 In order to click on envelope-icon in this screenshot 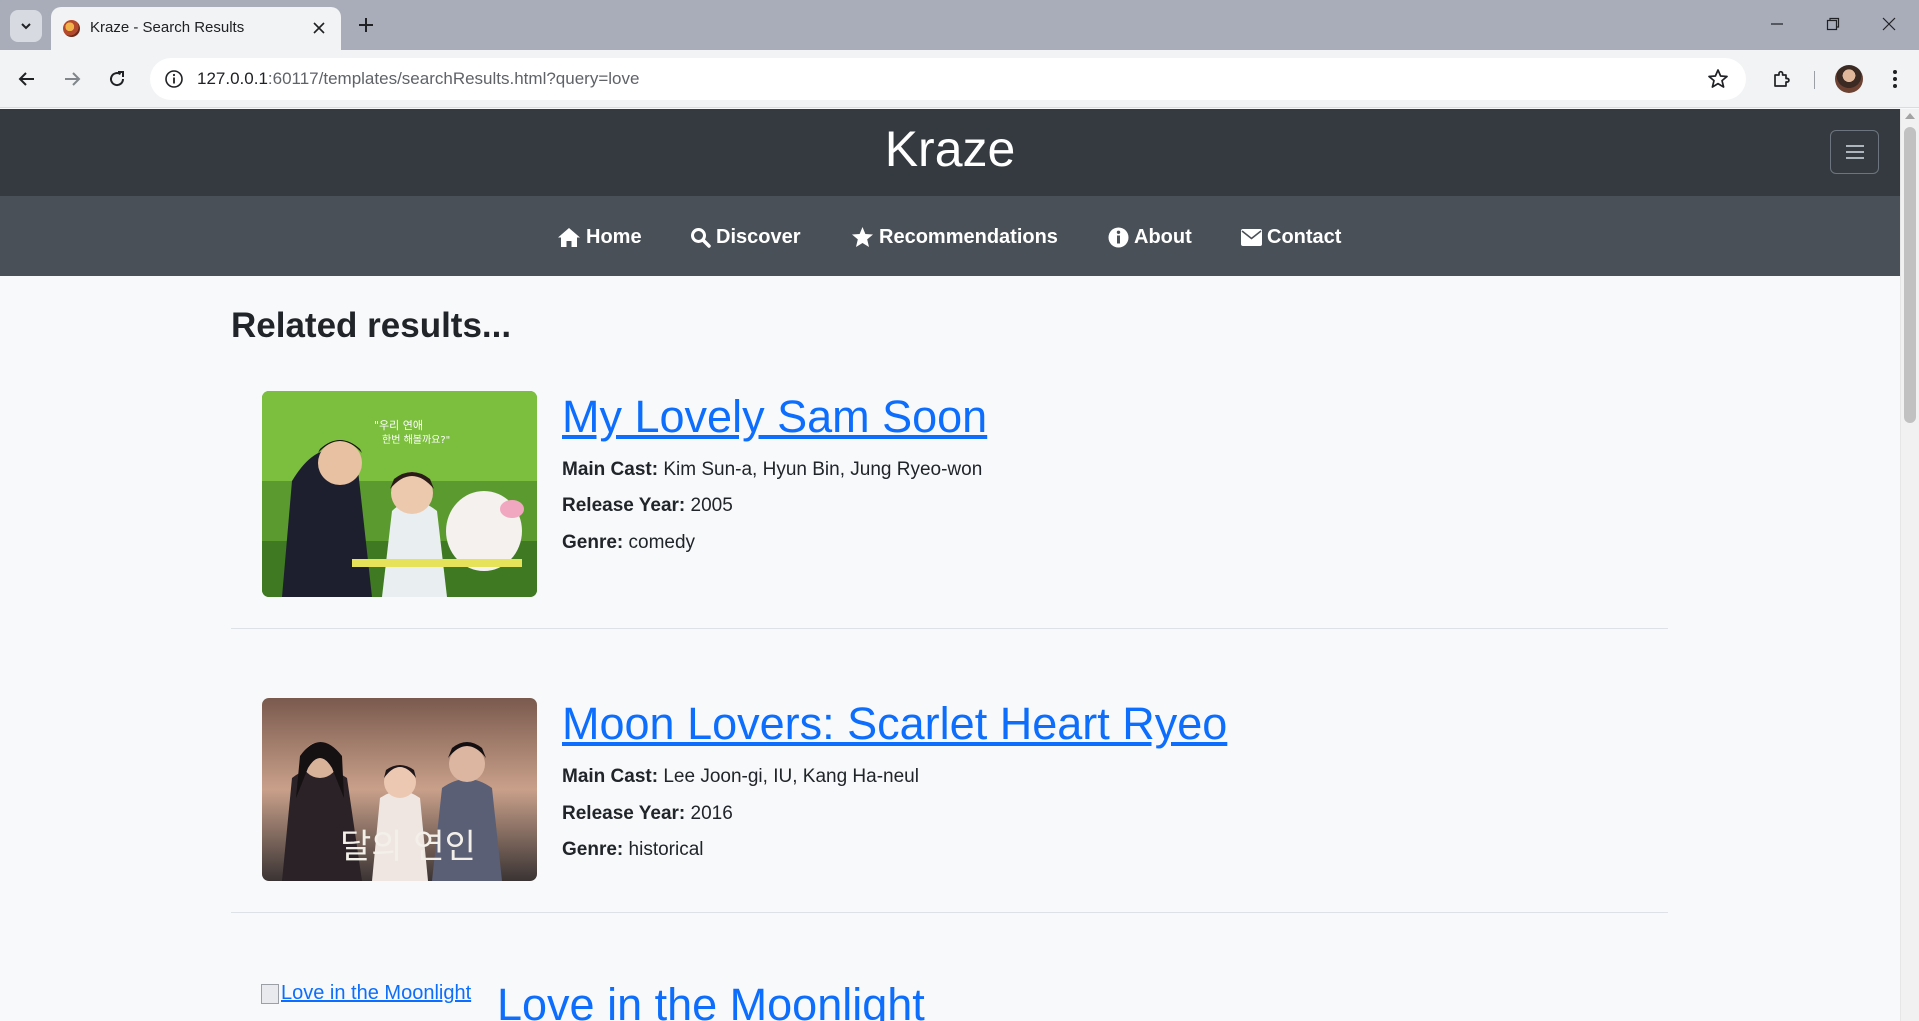, I will do `click(1251, 237)`.